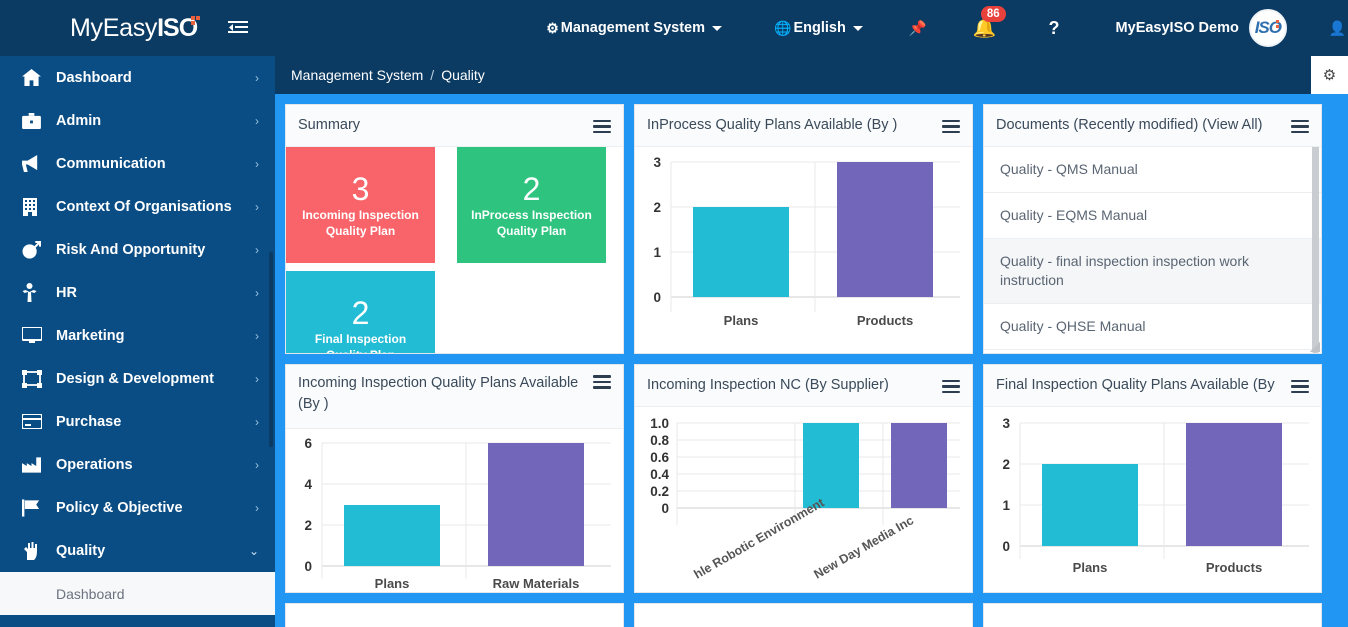  What do you see at coordinates (536, 504) in the screenshot?
I see `bar-raw-materials` at bounding box center [536, 504].